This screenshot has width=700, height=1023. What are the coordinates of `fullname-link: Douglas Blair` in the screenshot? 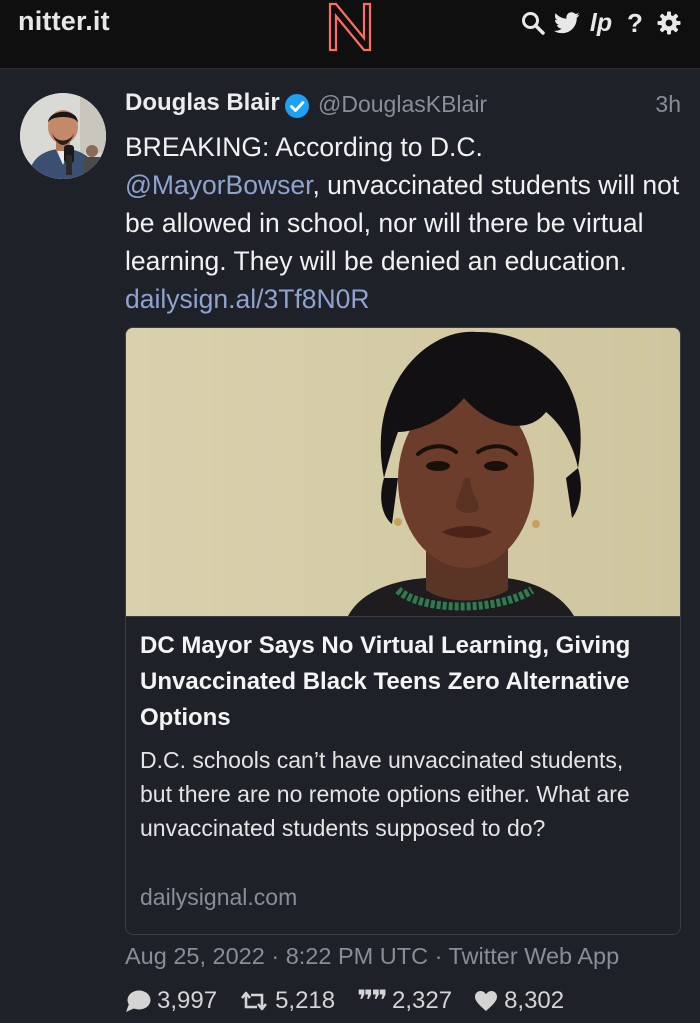 It's located at (202, 103).